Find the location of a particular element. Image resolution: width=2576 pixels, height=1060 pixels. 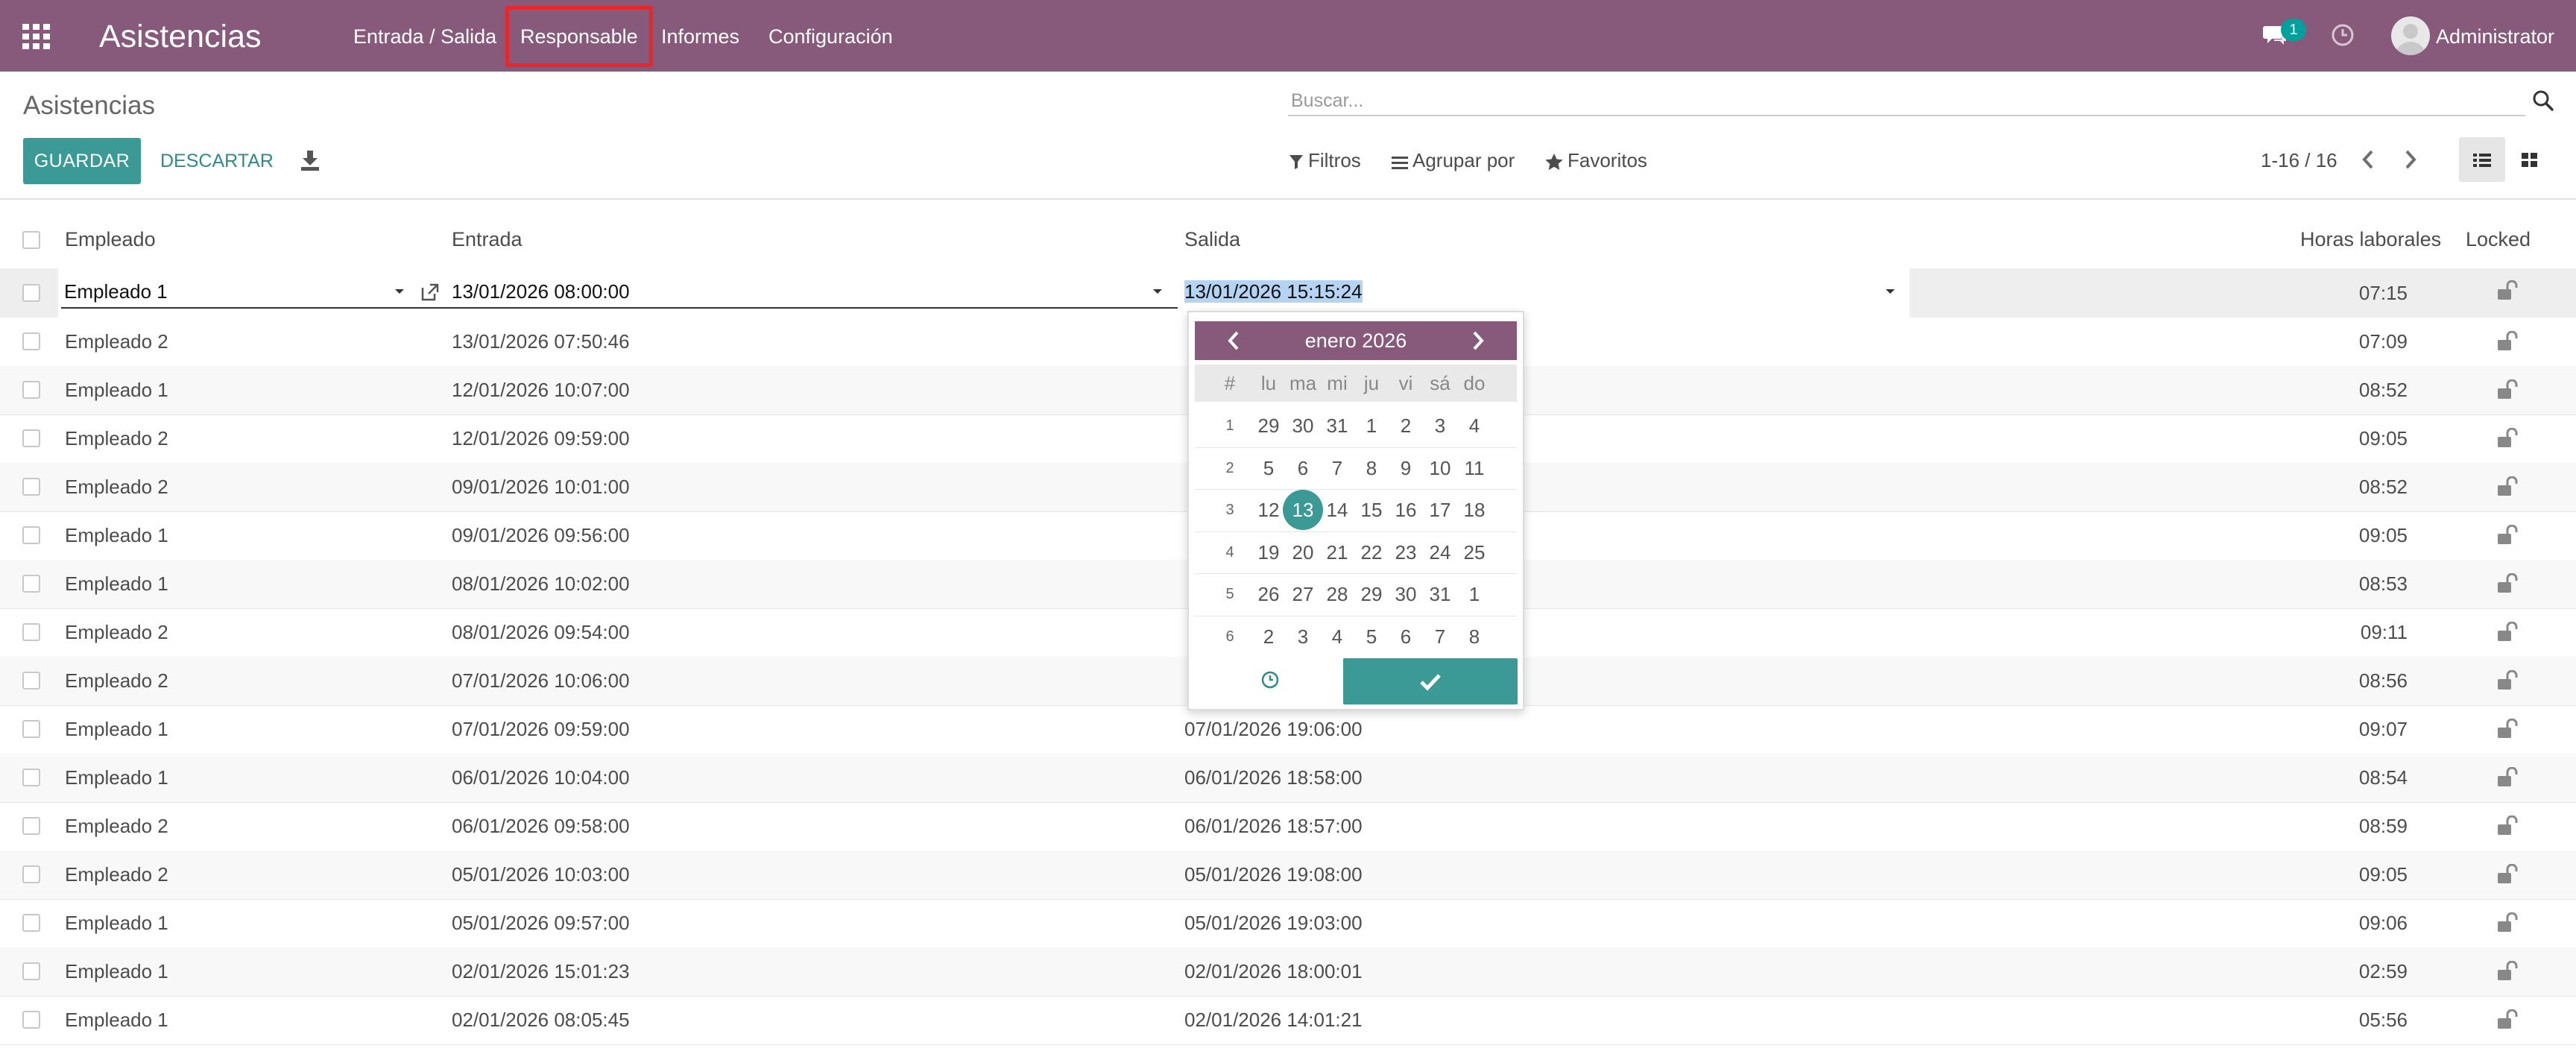

datepicker-day: 29 is located at coordinates (1268, 426).